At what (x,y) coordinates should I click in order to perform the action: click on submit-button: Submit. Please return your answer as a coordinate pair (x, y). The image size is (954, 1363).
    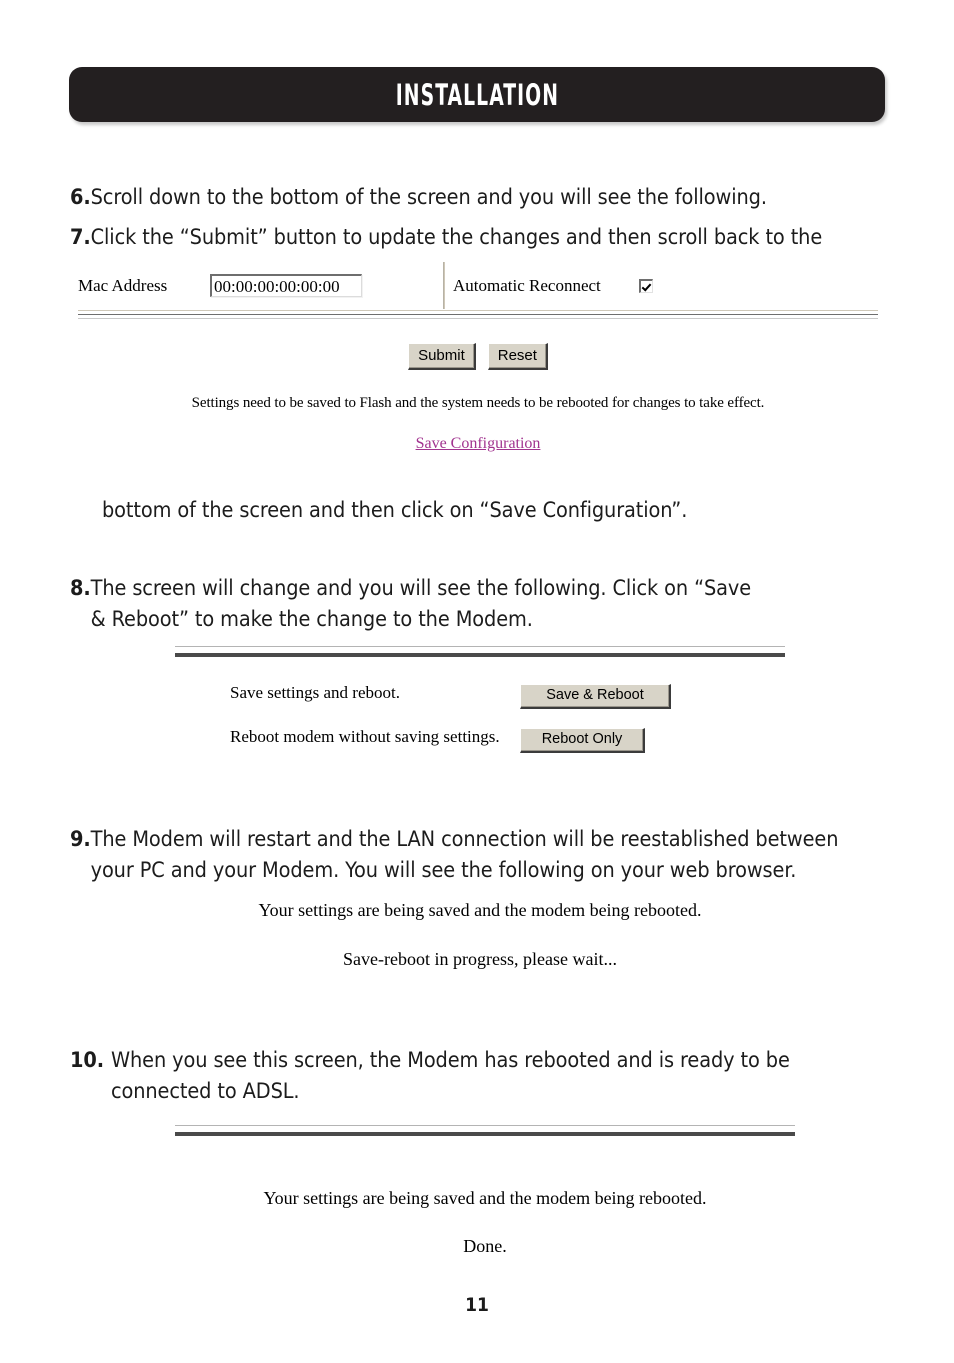
    Looking at the image, I should click on (442, 356).